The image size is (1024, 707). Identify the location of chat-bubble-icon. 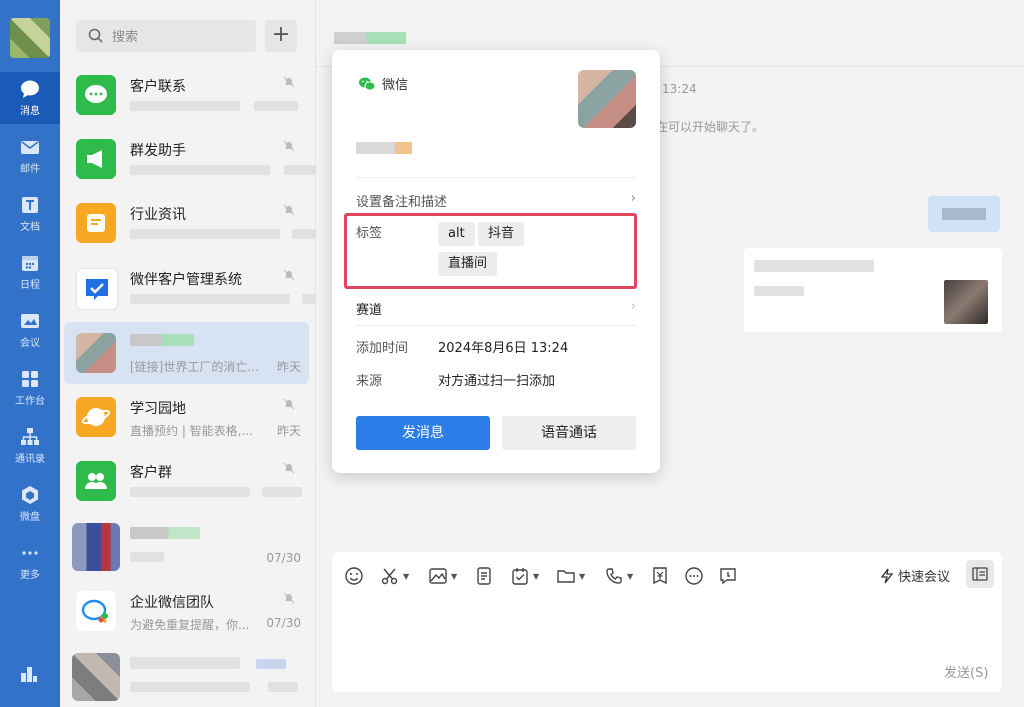
(30, 89).